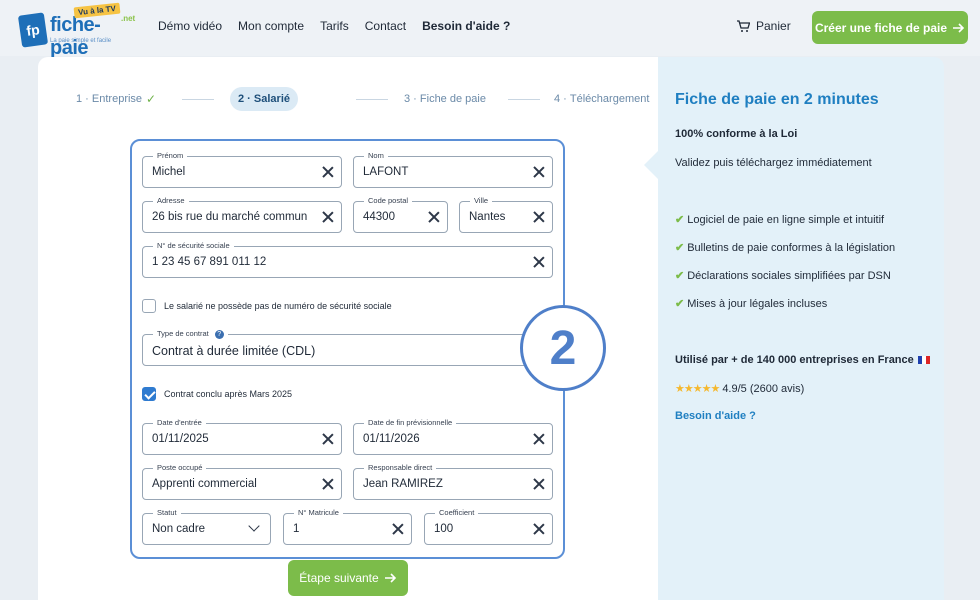 This screenshot has height=600, width=980. What do you see at coordinates (179, 422) in the screenshot?
I see `field-label: Date d'entrée` at bounding box center [179, 422].